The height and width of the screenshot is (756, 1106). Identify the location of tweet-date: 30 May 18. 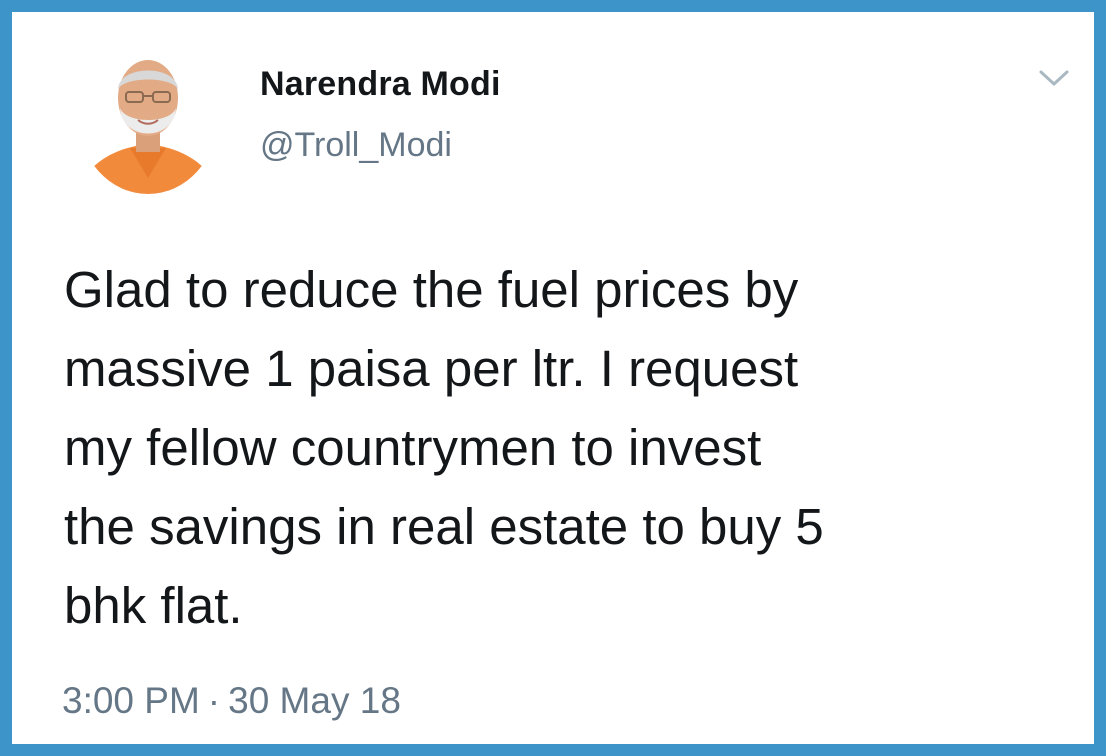
(314, 700).